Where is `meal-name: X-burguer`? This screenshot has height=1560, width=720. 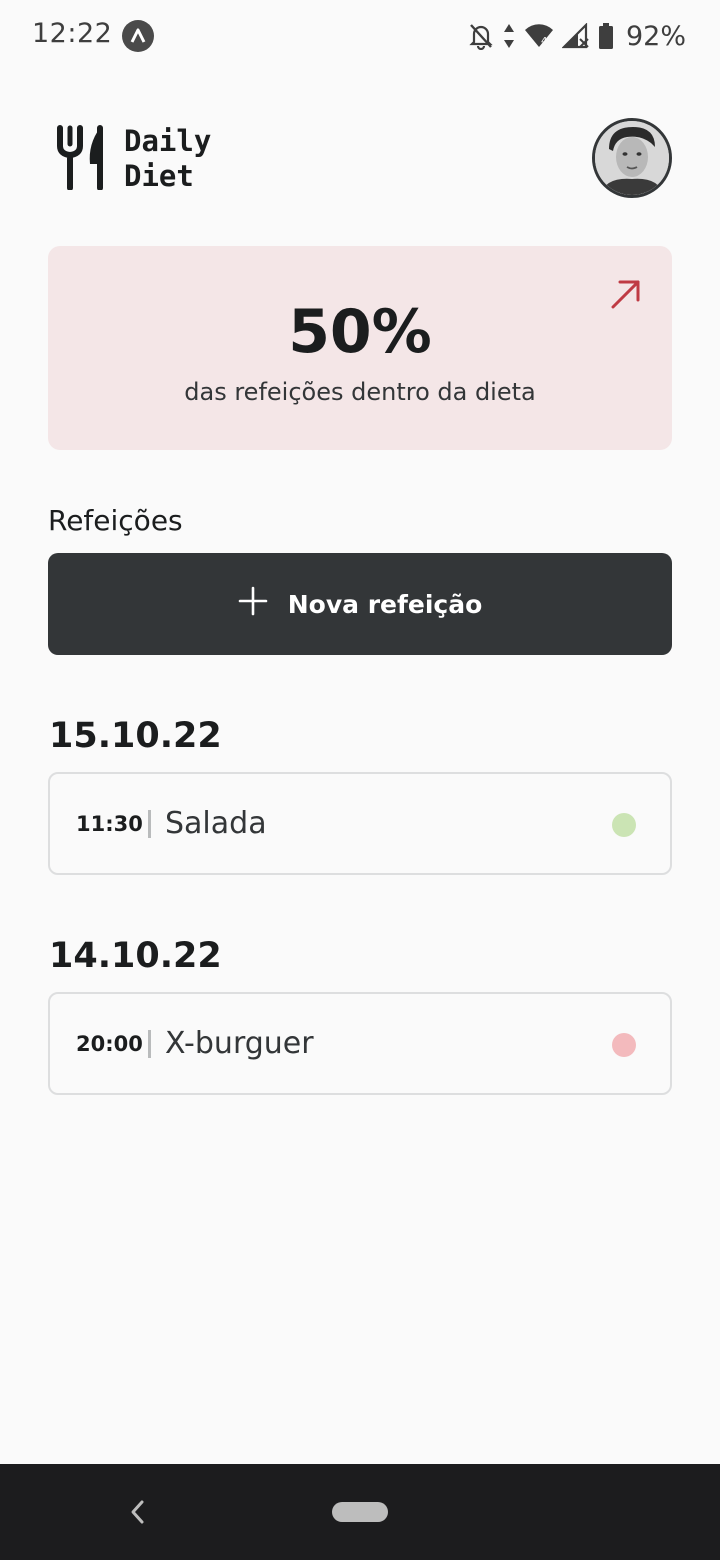 meal-name: X-burguer is located at coordinates (239, 1043).